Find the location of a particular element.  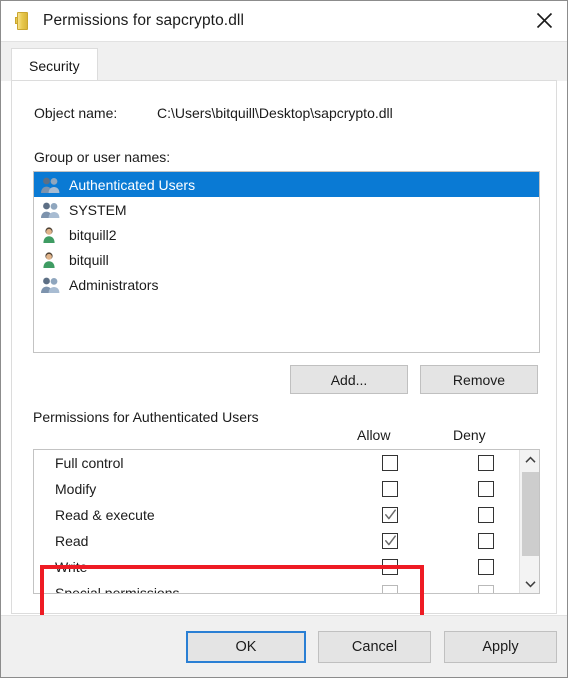

permission-row: Special permissions is located at coordinates (277, 587).